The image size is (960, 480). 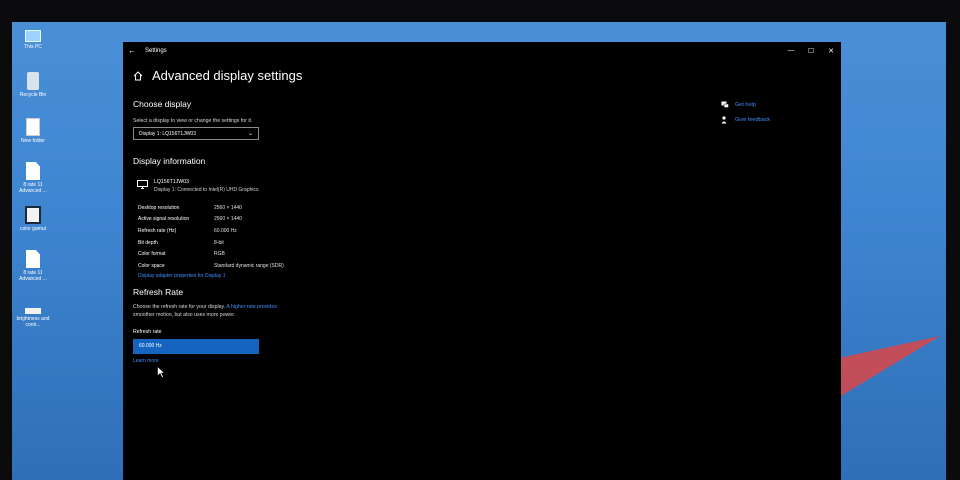 What do you see at coordinates (385, 208) in the screenshot?
I see `display-info-row: Desktop resolution 2560 × 1440` at bounding box center [385, 208].